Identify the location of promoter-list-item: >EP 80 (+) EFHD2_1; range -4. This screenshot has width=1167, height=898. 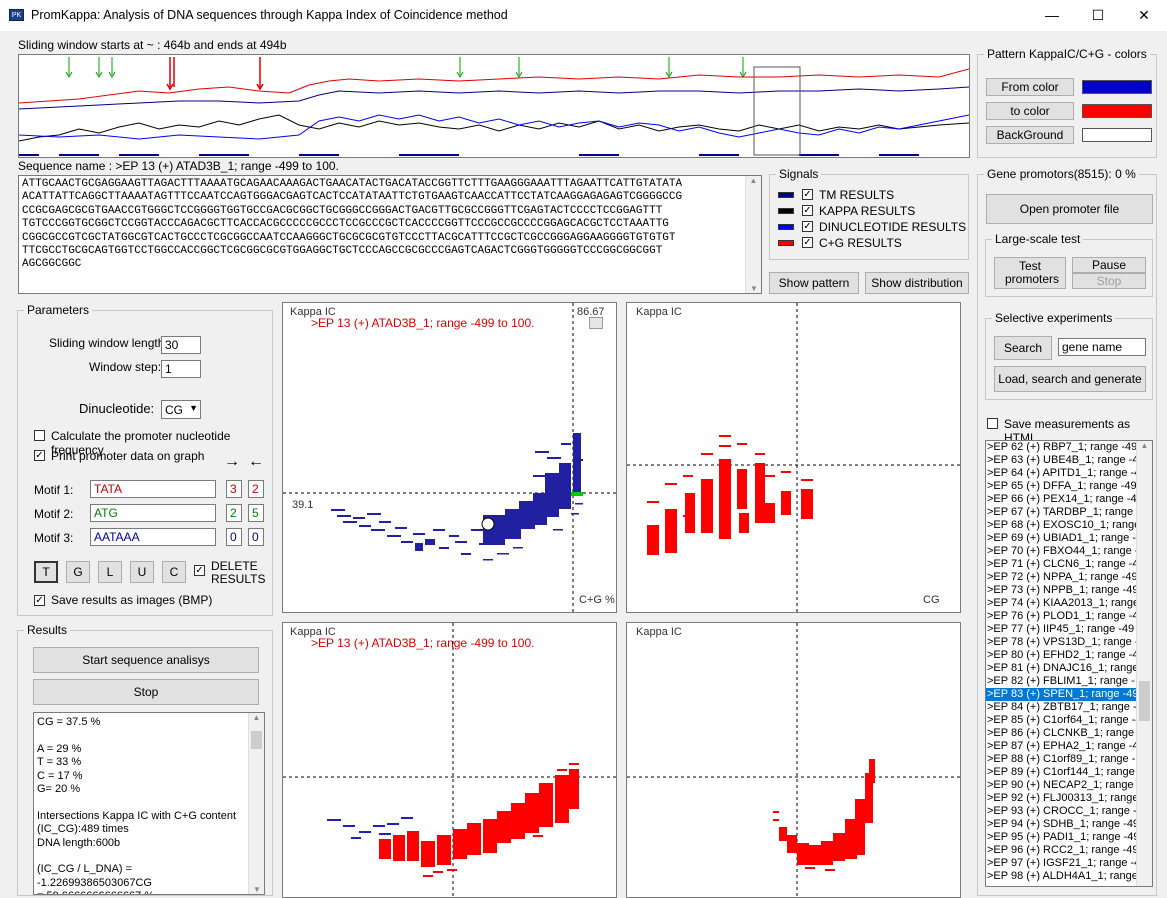
(1061, 655).